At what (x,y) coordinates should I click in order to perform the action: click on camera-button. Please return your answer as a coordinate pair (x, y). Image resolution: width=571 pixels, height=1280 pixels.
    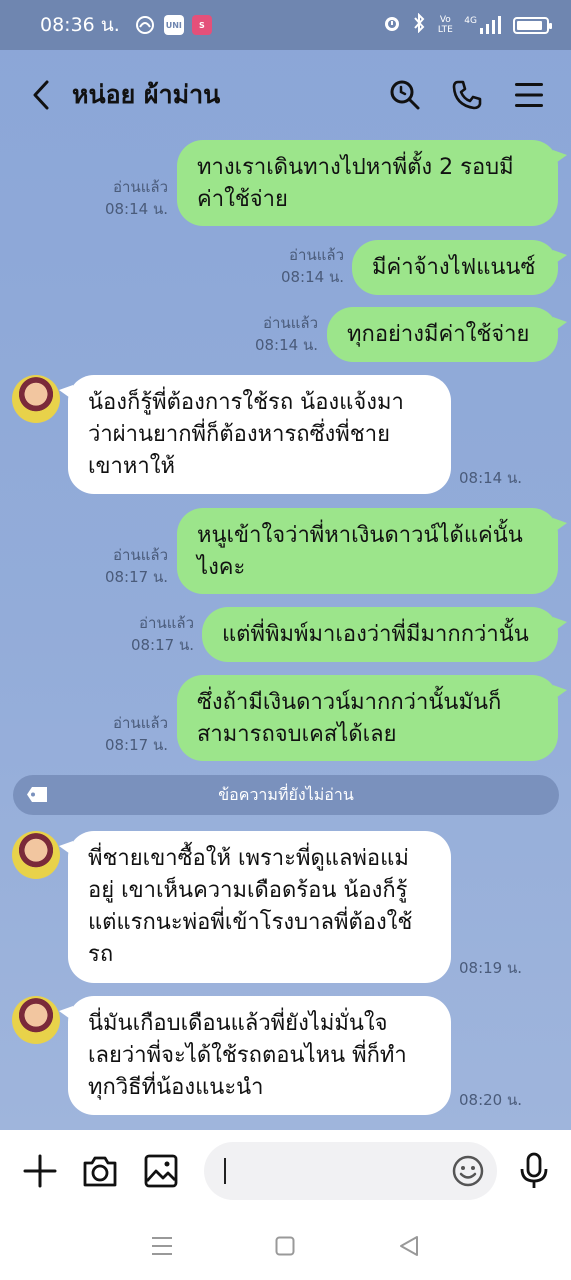
    Looking at the image, I should click on (101, 1171).